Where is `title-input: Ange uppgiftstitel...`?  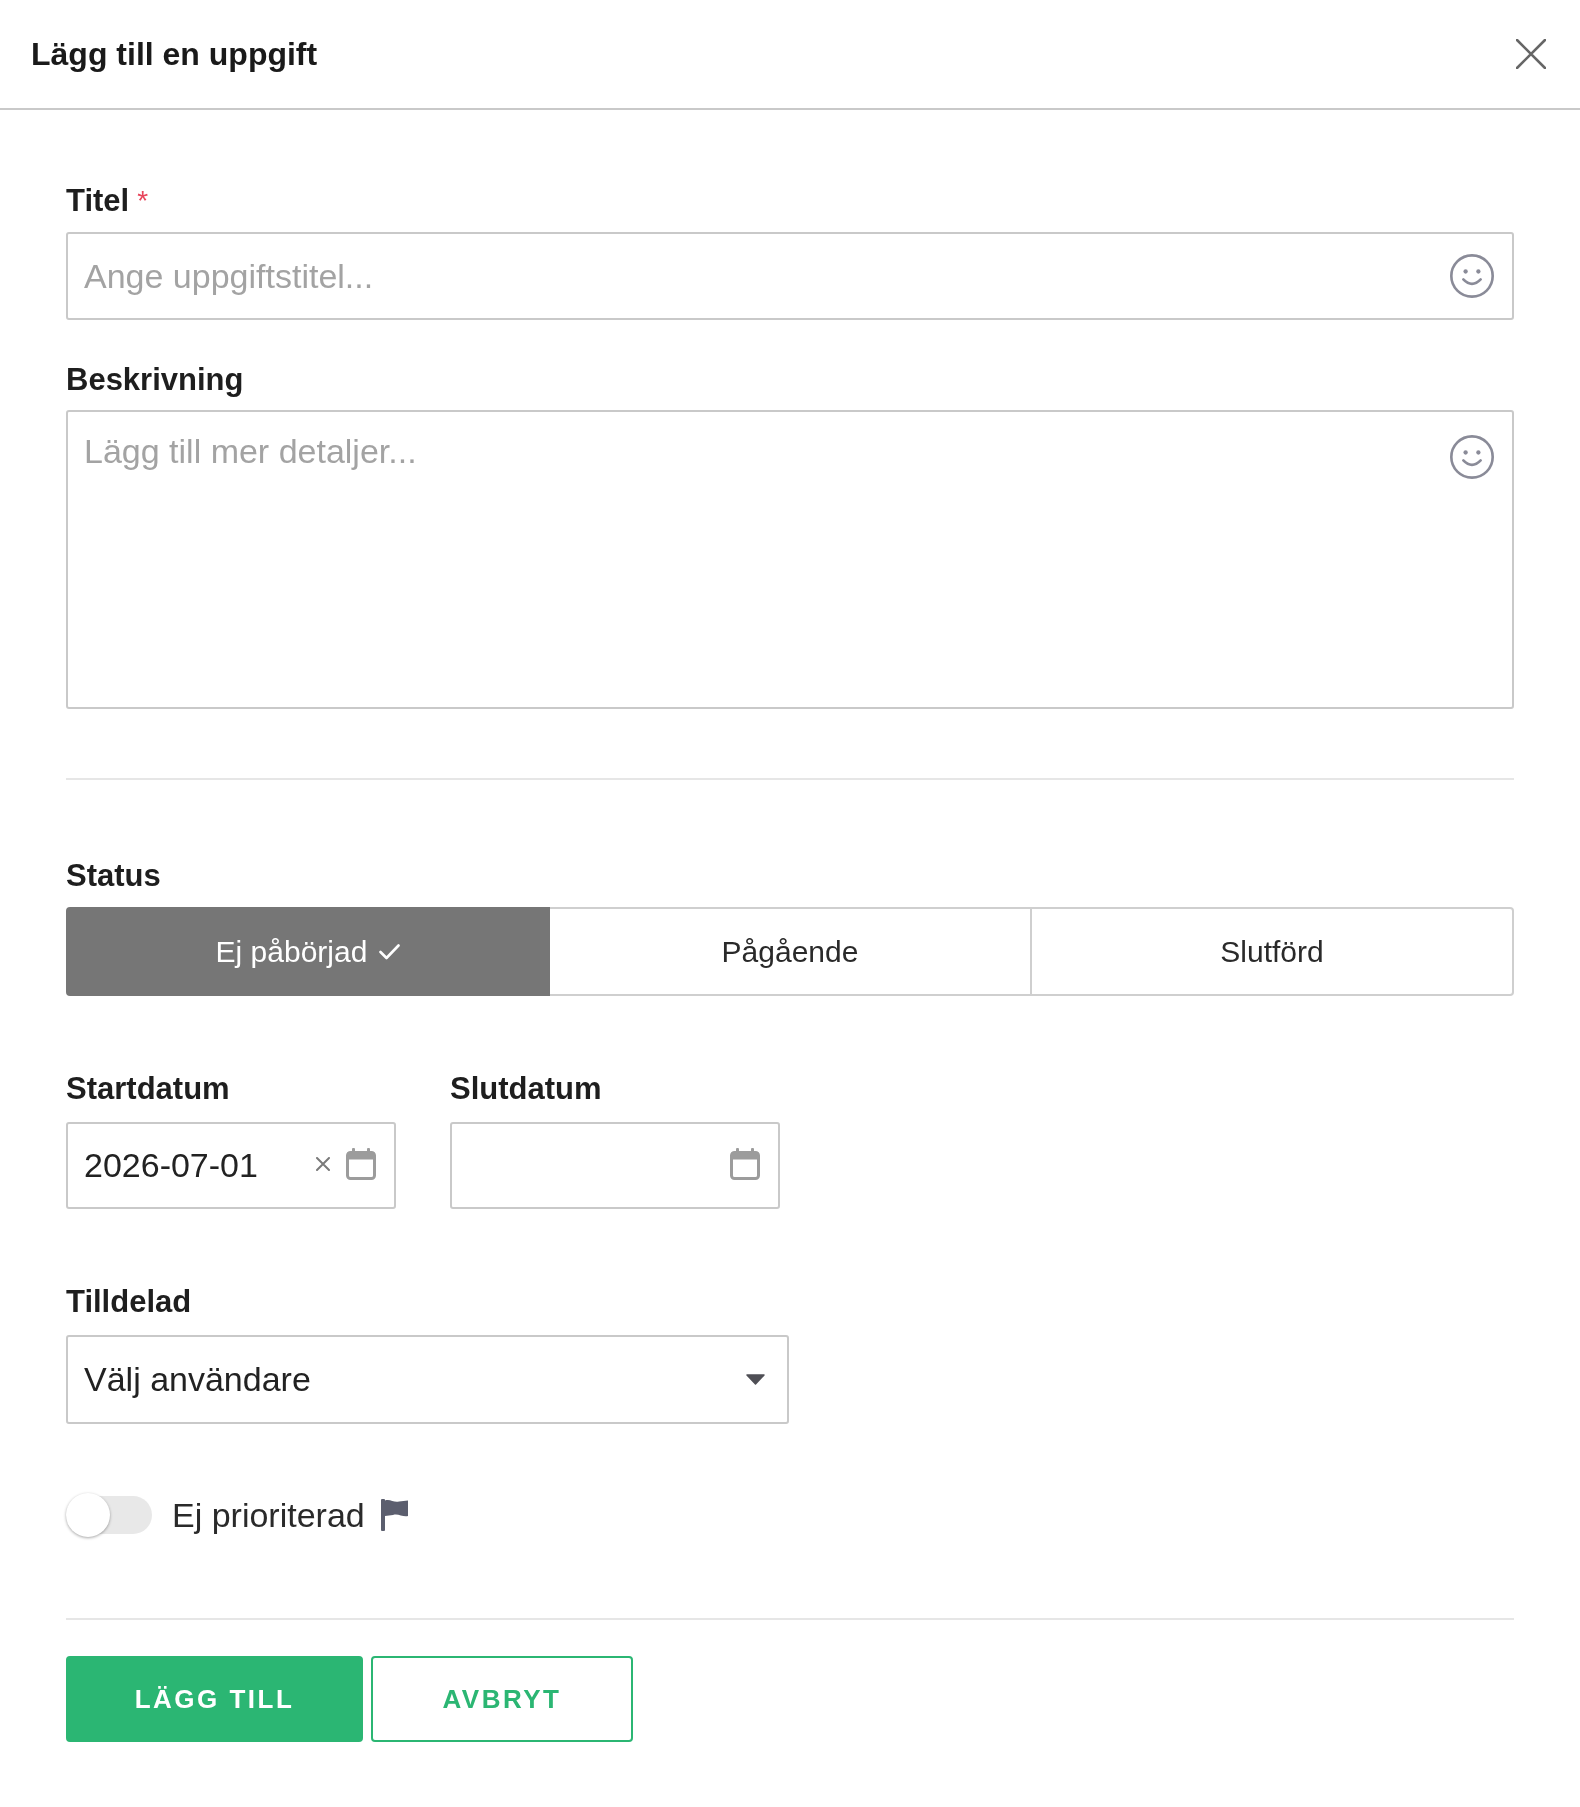
title-input: Ange uppgiftstitel... is located at coordinates (790, 276).